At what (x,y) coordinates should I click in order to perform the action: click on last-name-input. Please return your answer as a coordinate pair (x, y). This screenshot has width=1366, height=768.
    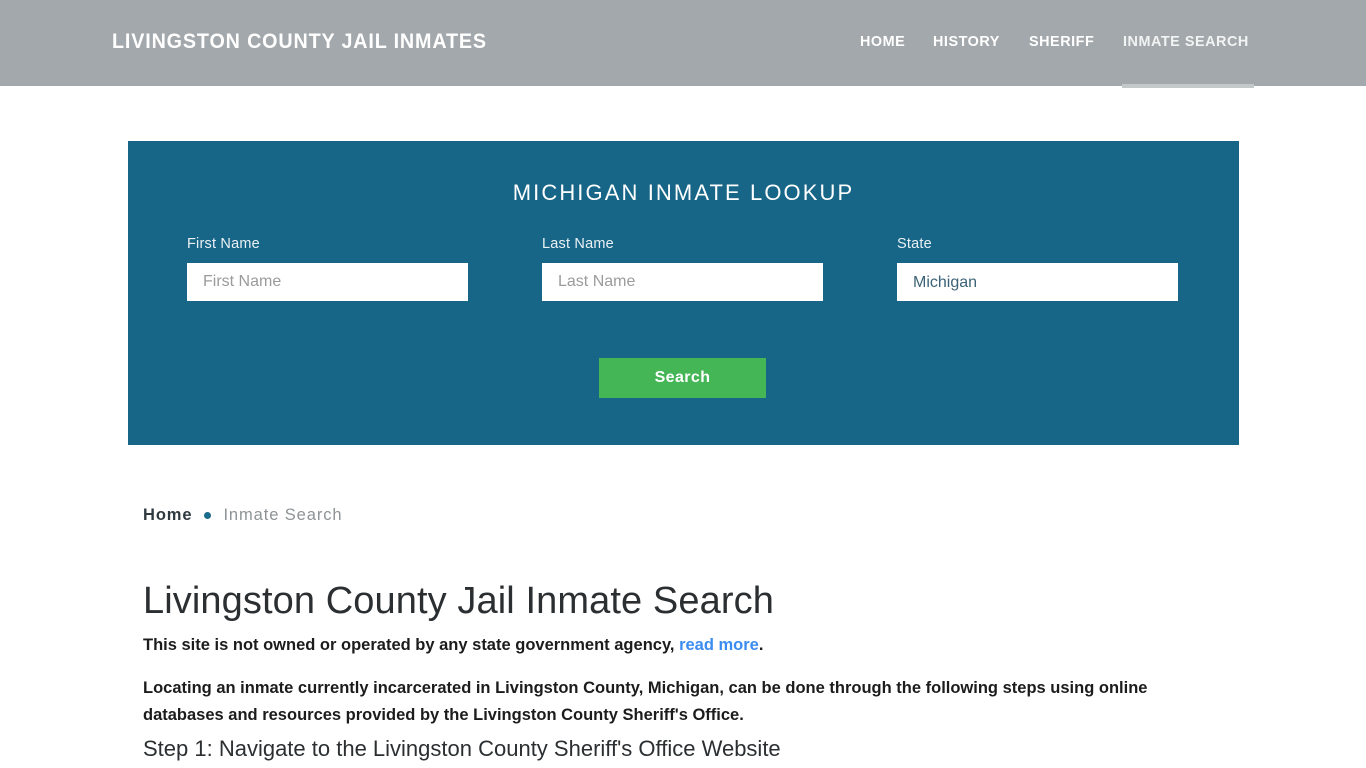
    Looking at the image, I should click on (682, 282).